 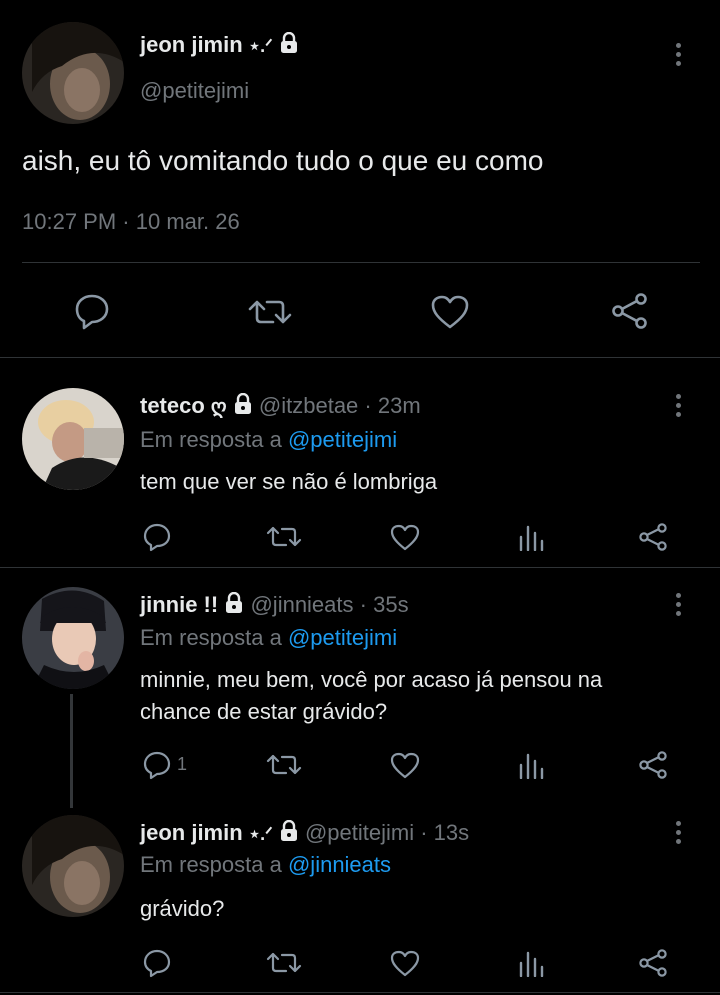 I want to click on main-tweet-time: 10:27 PM, so click(x=69, y=221).